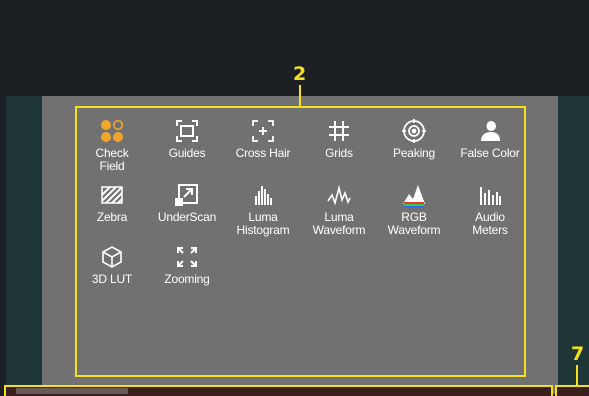 This screenshot has height=396, width=589. What do you see at coordinates (339, 153) in the screenshot?
I see `tool-label: Grids` at bounding box center [339, 153].